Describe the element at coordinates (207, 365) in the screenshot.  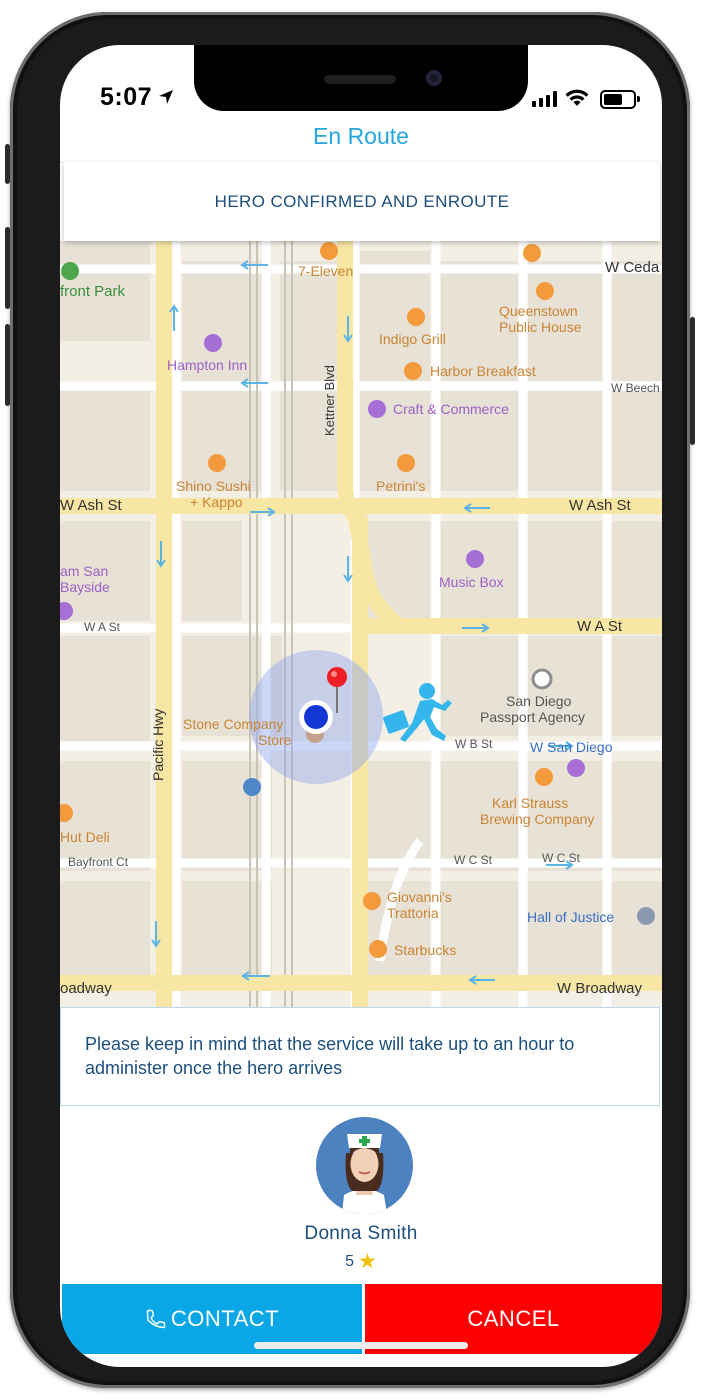
I see `map-label-hampton-inn: Hampton Inn` at that location.